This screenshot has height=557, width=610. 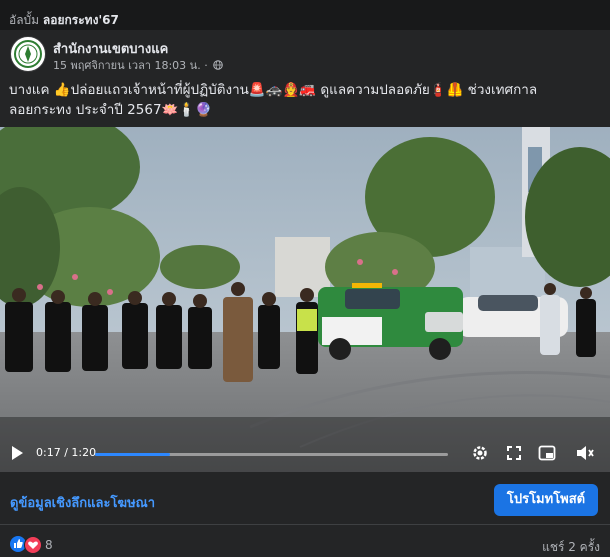 I want to click on volume-icon, so click(x=585, y=453).